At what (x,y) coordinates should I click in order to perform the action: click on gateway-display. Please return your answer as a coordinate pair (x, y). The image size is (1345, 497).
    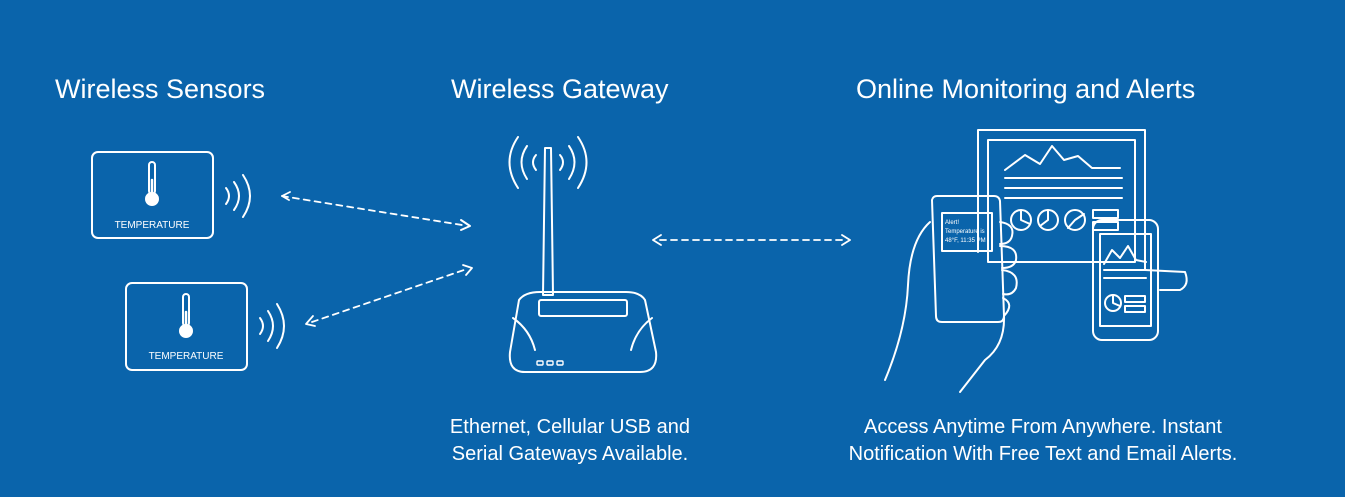
    Looking at the image, I should click on (583, 308).